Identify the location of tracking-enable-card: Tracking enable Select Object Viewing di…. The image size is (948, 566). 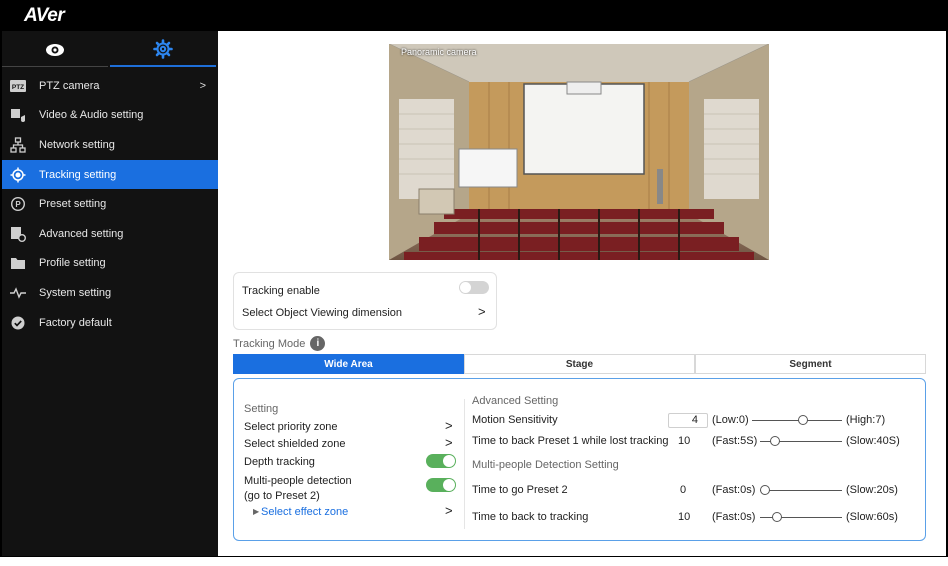
(365, 301).